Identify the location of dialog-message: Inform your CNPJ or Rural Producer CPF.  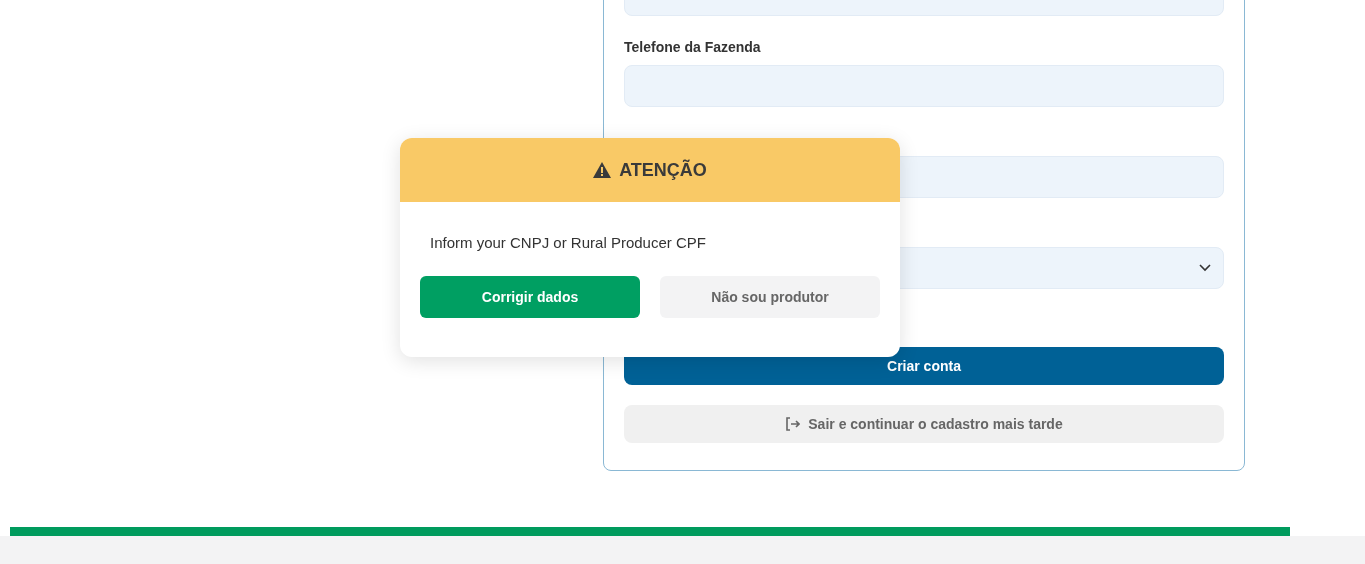
(568, 243).